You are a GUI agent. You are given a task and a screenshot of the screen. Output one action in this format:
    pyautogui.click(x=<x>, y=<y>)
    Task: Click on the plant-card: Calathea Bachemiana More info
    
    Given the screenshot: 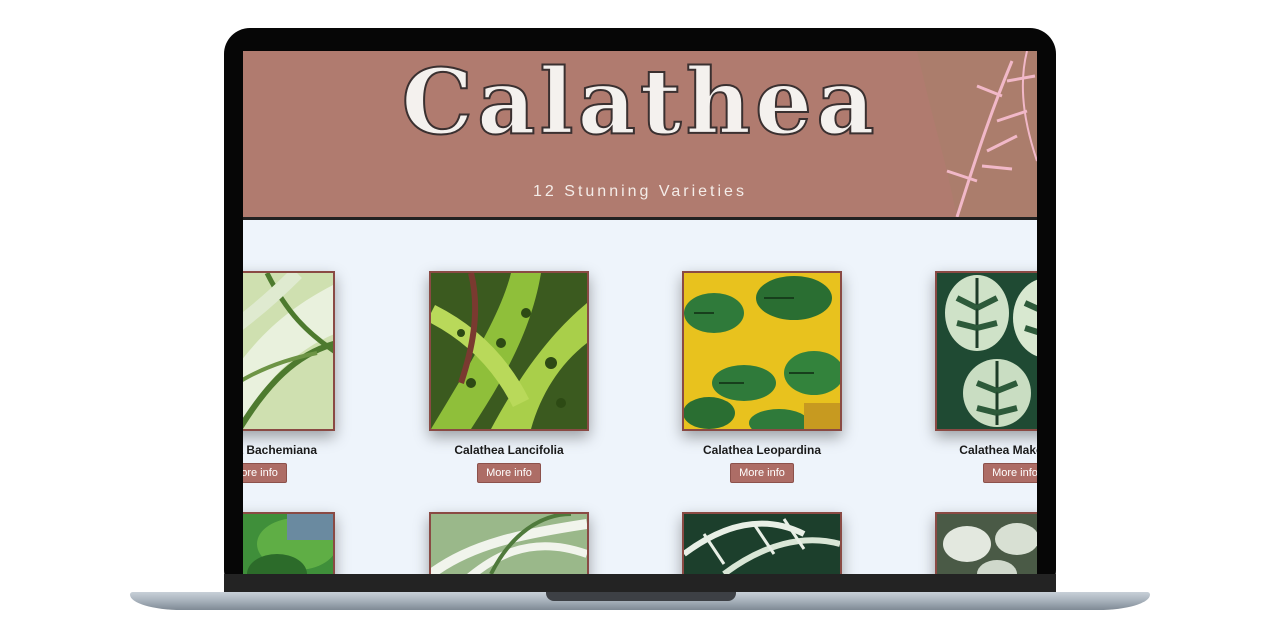 What is the action you would take?
    pyautogui.click(x=289, y=377)
    